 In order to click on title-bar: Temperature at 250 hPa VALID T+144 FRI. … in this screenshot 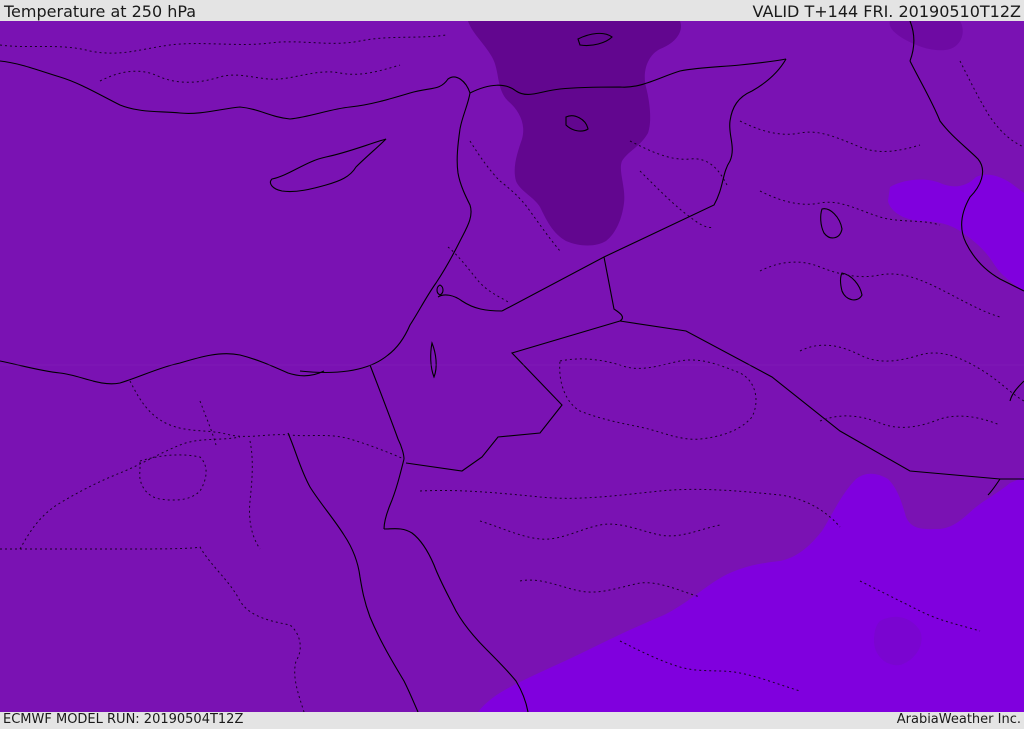, I will do `click(512, 10)`.